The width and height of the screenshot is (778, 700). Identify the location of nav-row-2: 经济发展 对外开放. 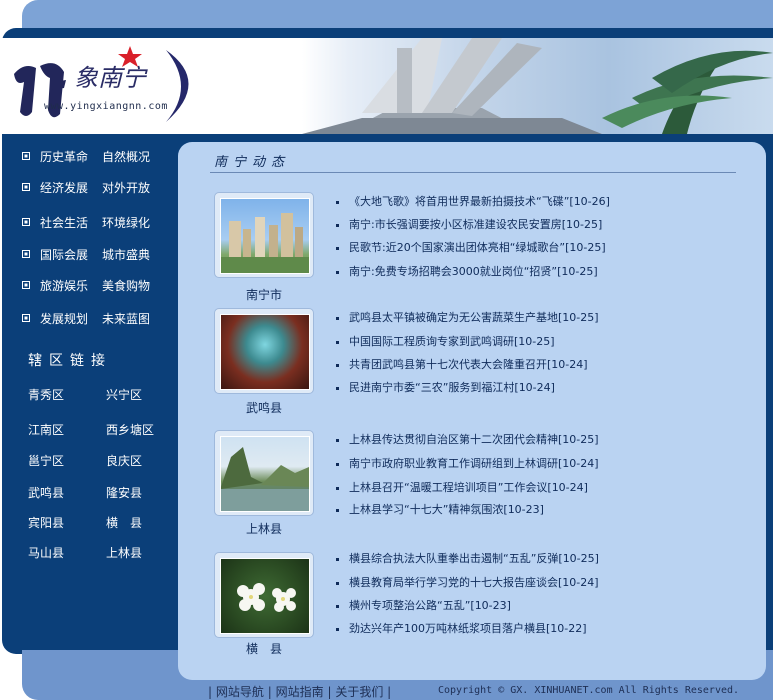
(86, 187).